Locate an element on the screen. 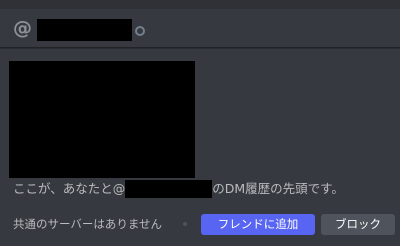 The width and height of the screenshot is (400, 246). profile-actions-row: 共通のサーバーはありません フレンドに追加 ブロック is located at coordinates (200, 224).